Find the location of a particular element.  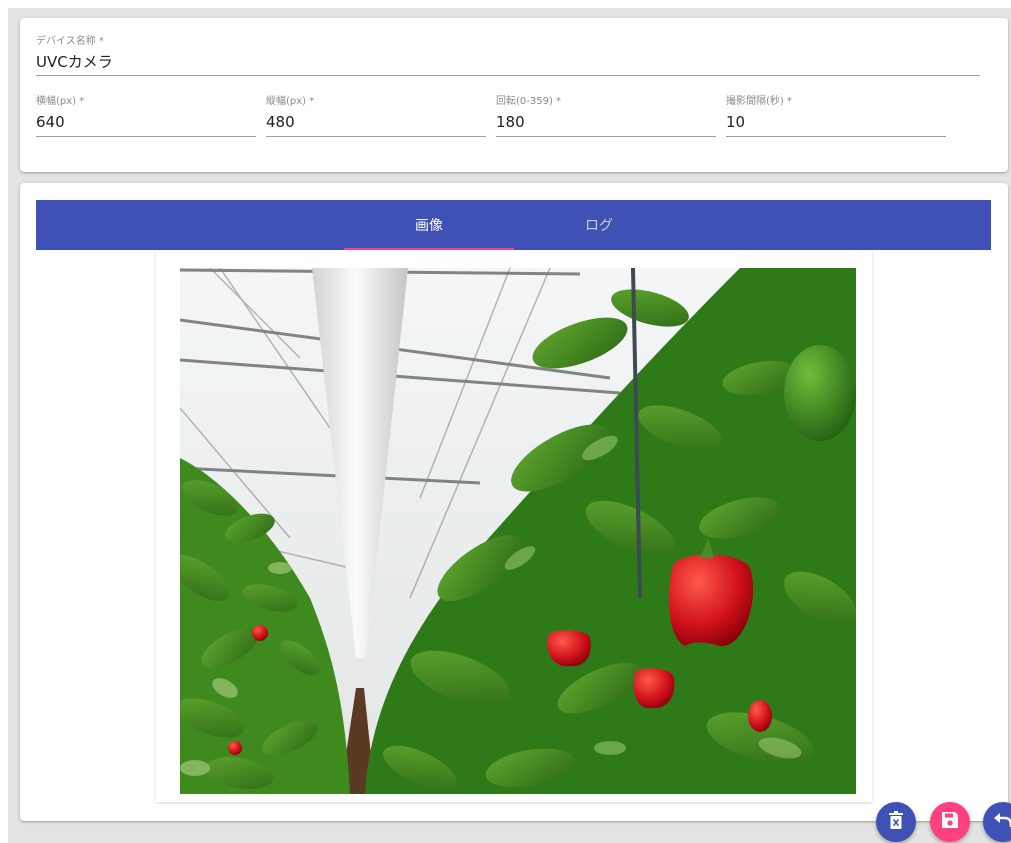

height-underline is located at coordinates (376, 136).